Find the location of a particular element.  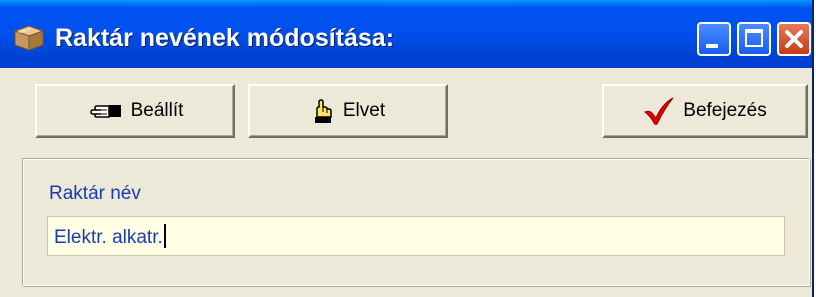

window-title: Raktár nevének módosítása: is located at coordinates (225, 38).